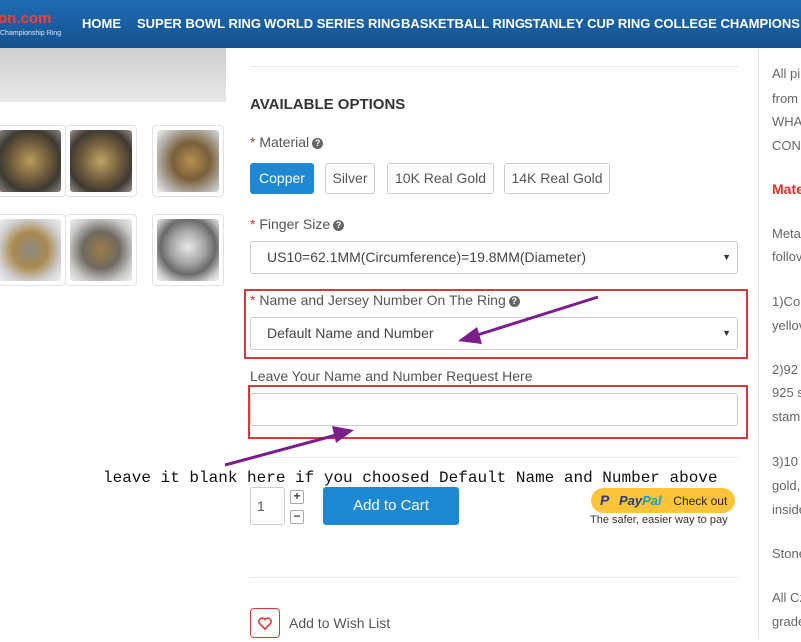  What do you see at coordinates (700, 501) in the screenshot?
I see `paypal-checkout-label: Check out` at bounding box center [700, 501].